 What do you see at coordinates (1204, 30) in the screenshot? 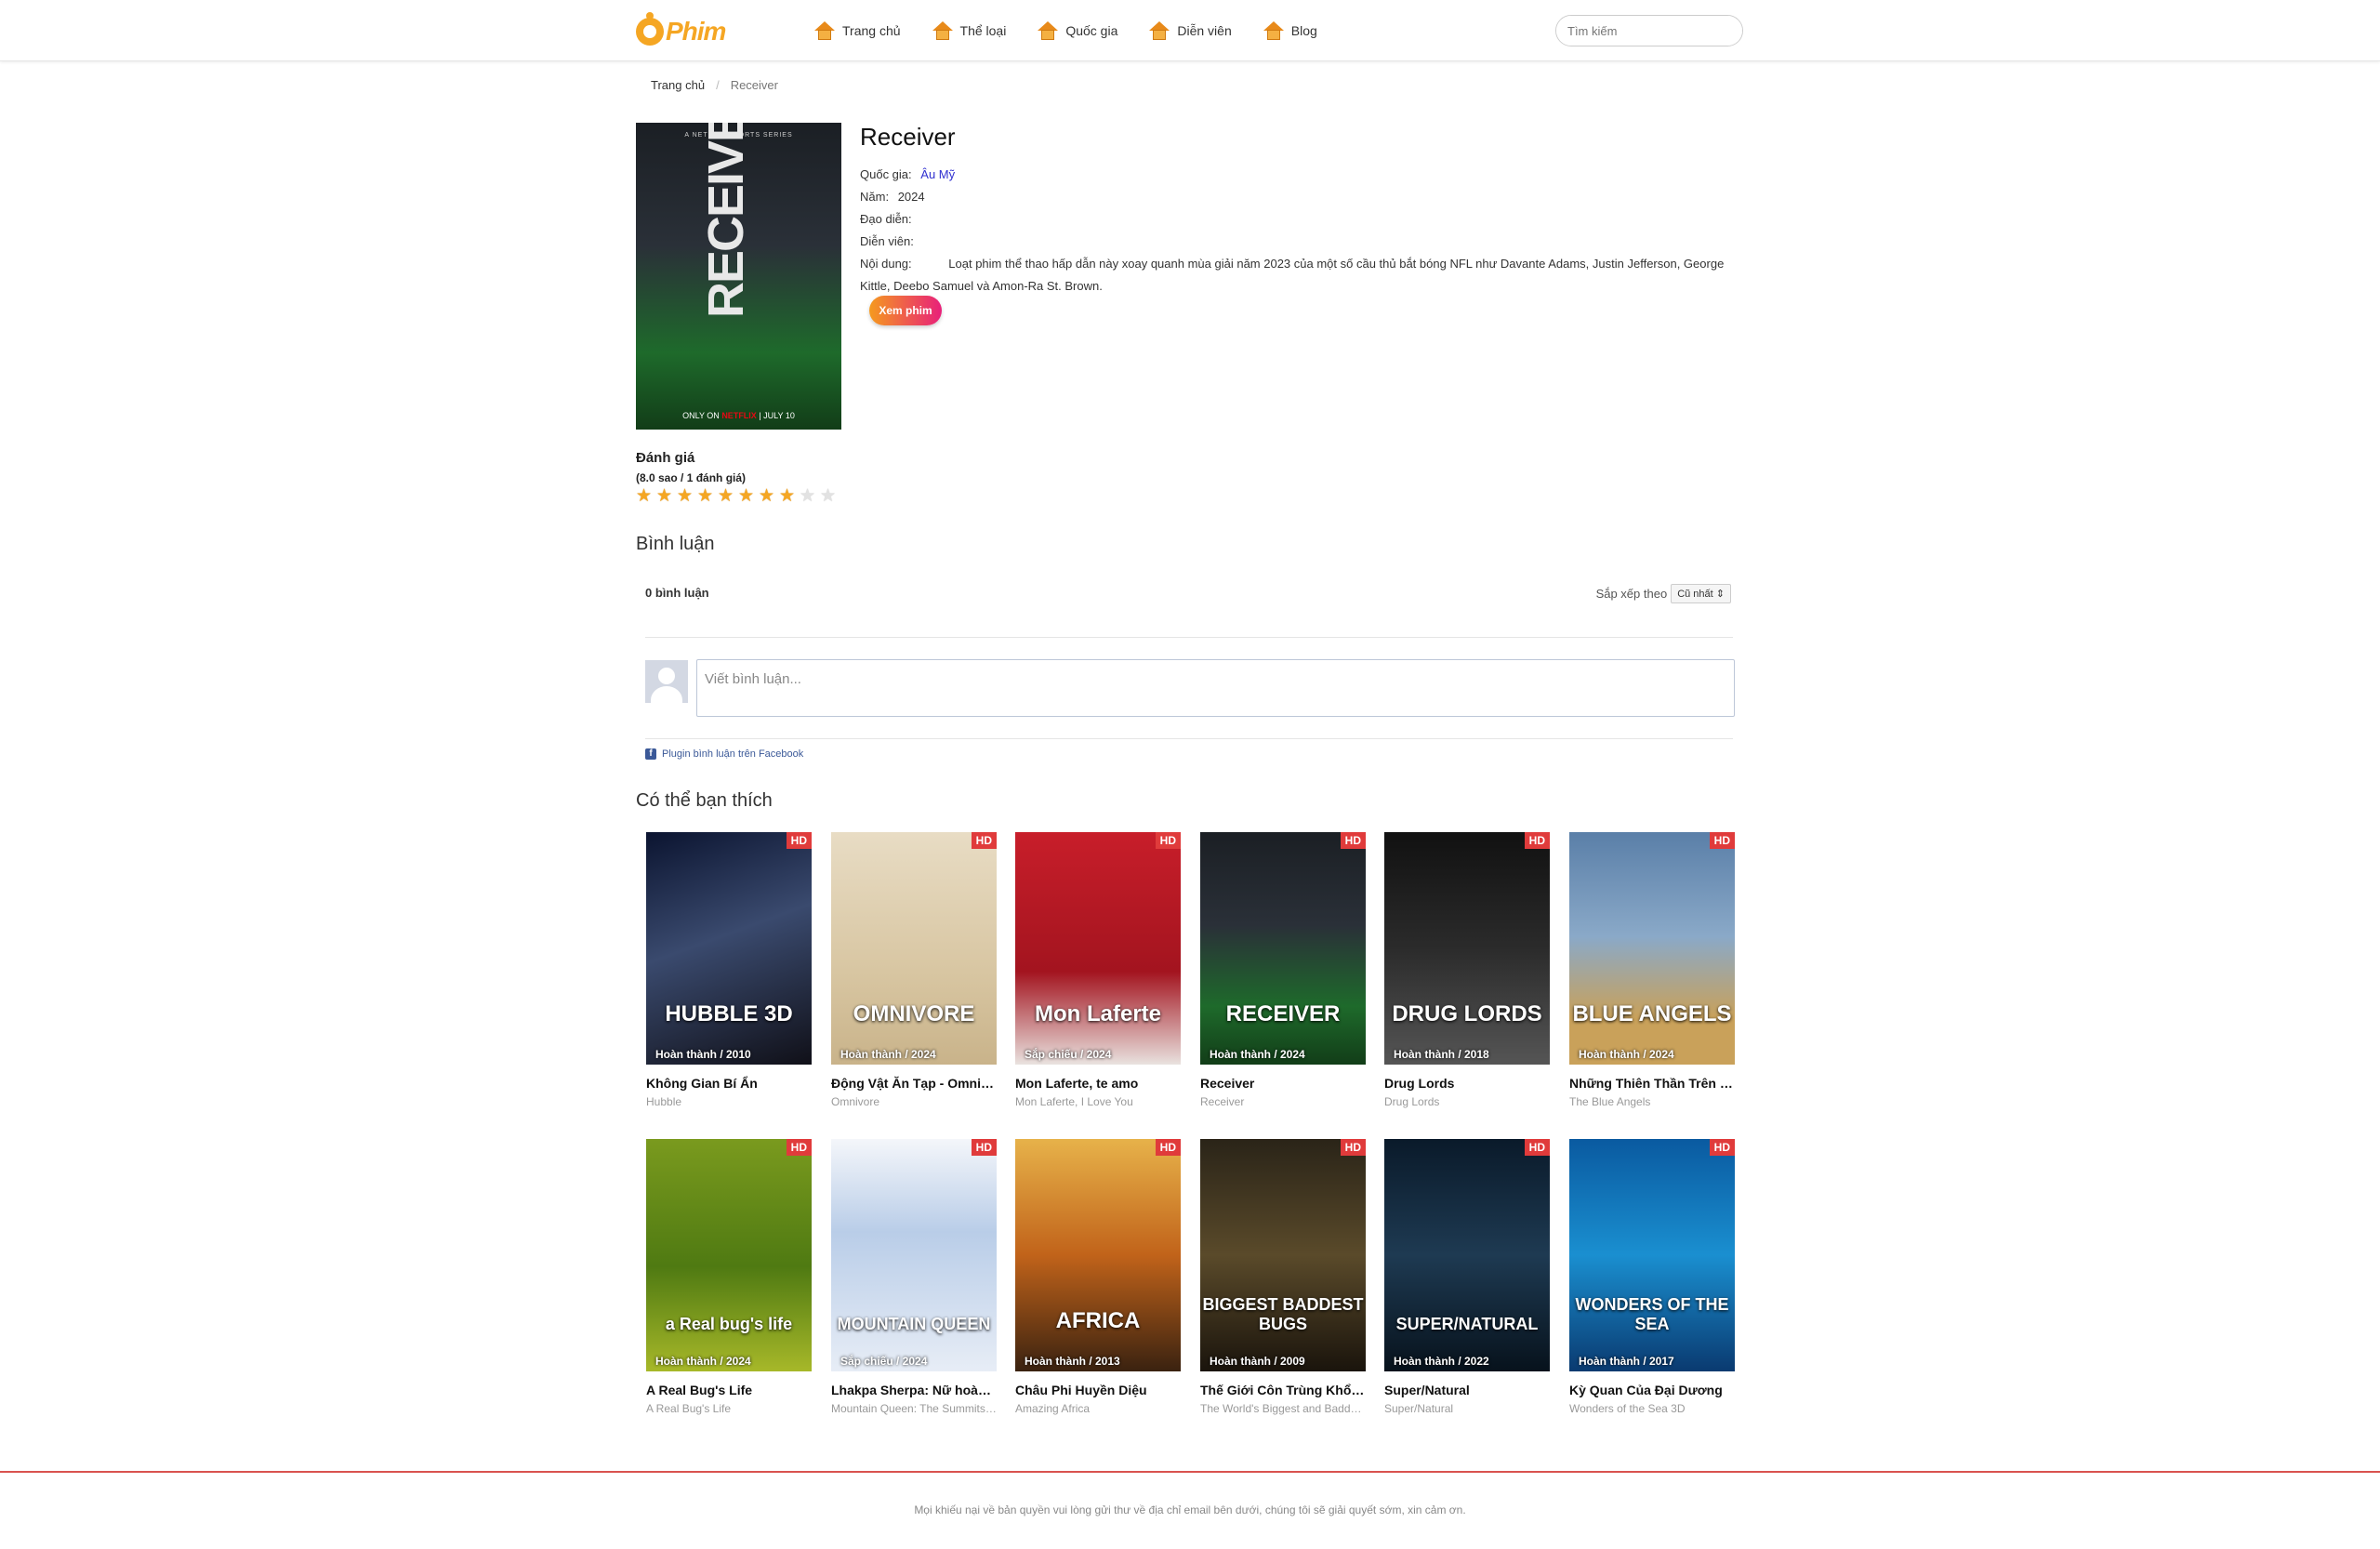
I see `nav-label: Diễn viên` at bounding box center [1204, 30].